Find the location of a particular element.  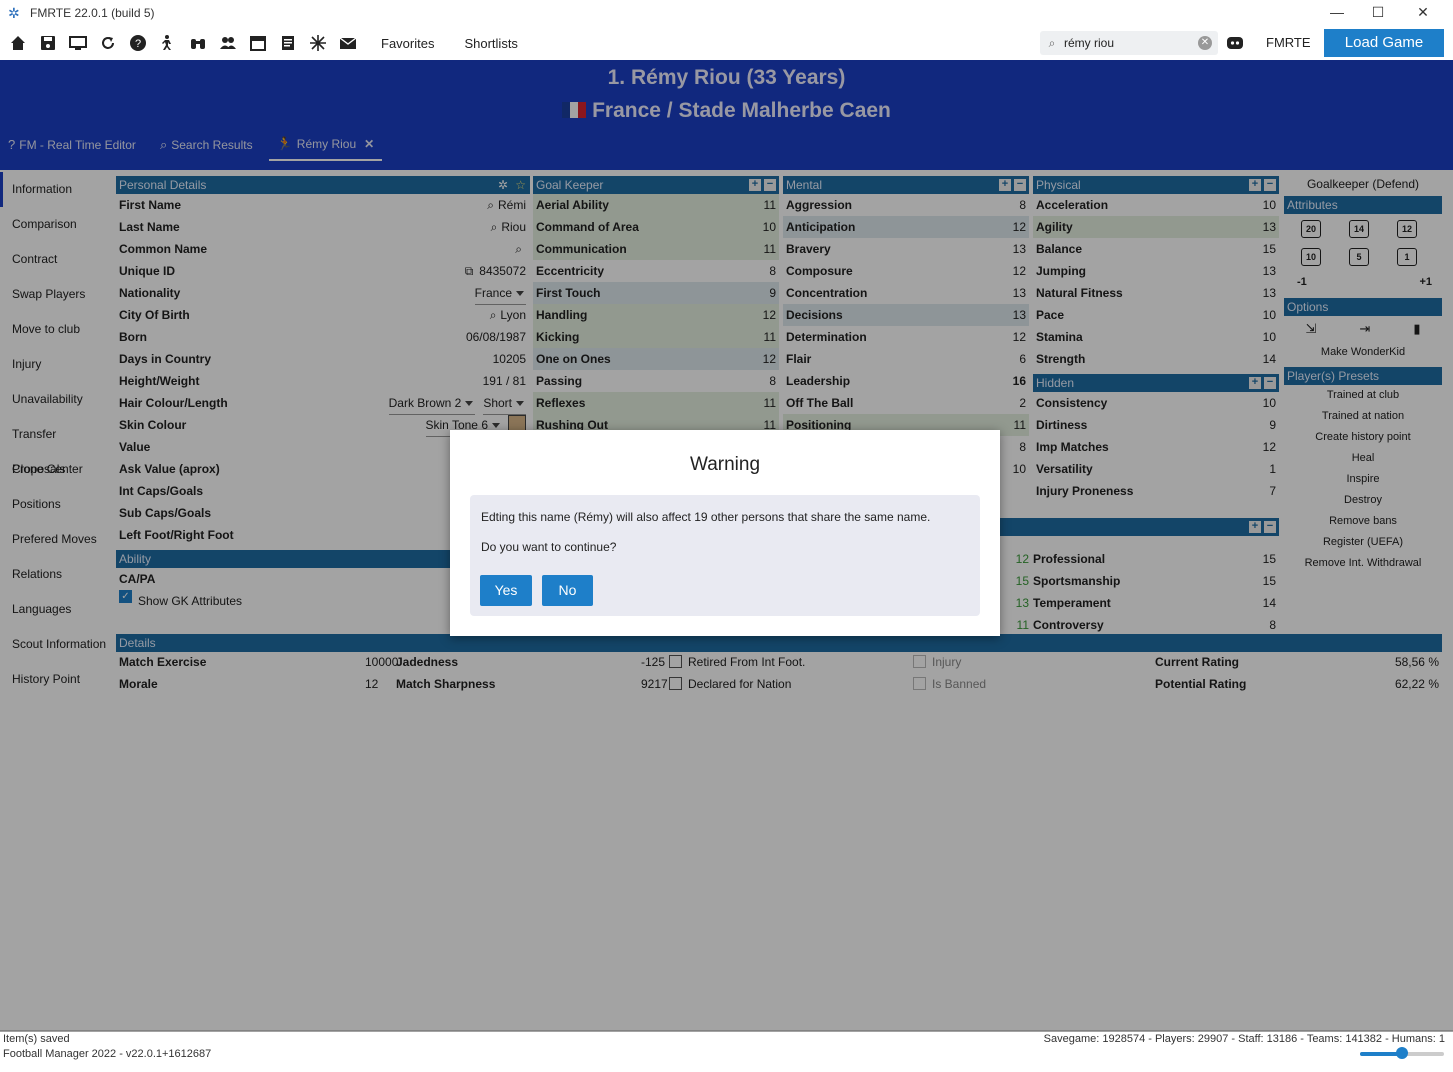

refresh-icon is located at coordinates (108, 43).